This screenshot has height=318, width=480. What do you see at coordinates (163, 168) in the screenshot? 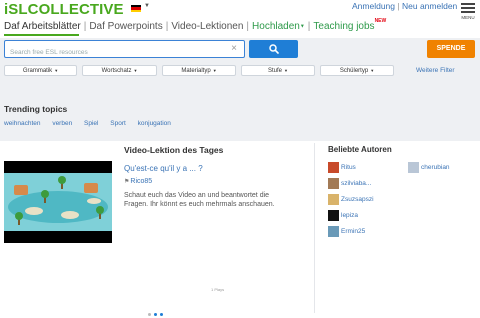
I see `video-title-link: Qu'est-ce qu'il y a ... ?` at bounding box center [163, 168].